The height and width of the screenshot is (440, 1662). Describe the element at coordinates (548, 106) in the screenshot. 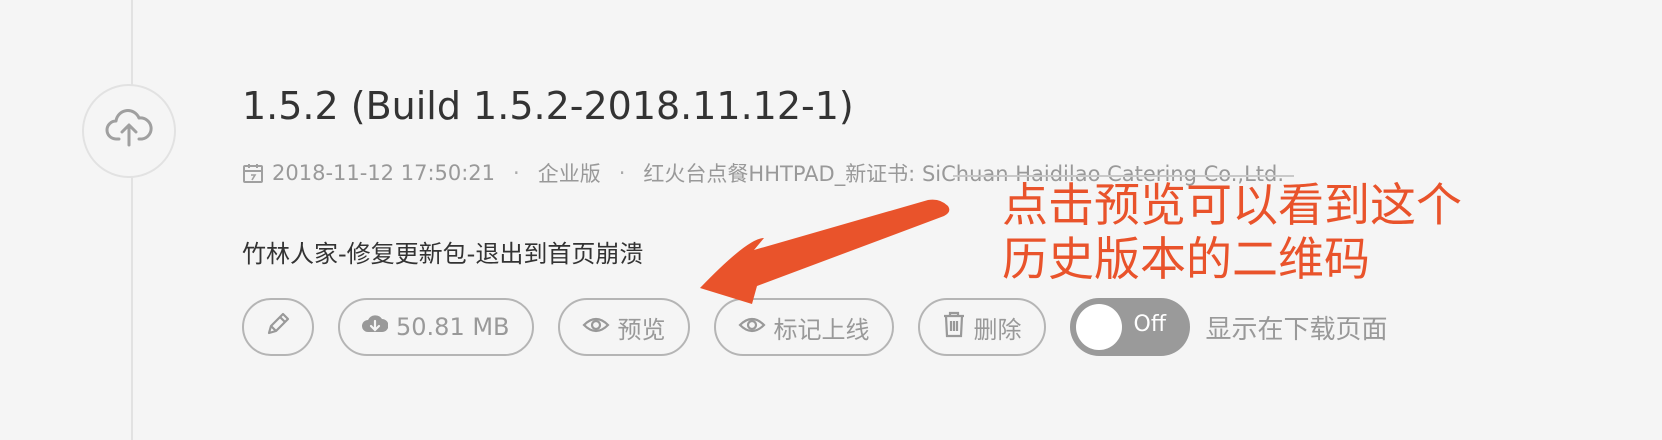

I see `version-title: 1.5.2 (Build 1.5.2-2018.11.12-1)` at that location.